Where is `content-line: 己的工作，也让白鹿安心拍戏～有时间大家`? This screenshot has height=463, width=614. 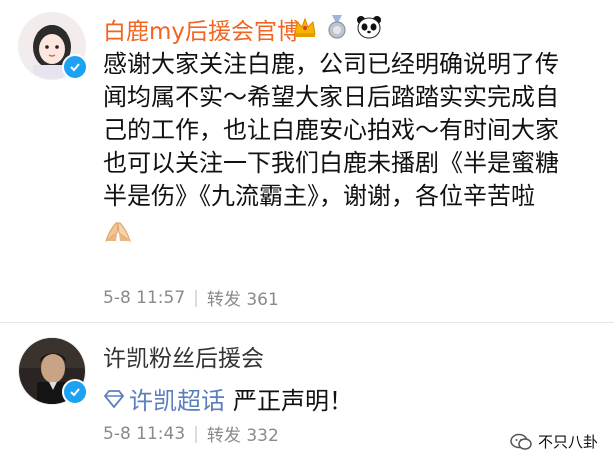 content-line: 己的工作，也让白鹿安心拍戏～有时间大家 is located at coordinates (331, 130).